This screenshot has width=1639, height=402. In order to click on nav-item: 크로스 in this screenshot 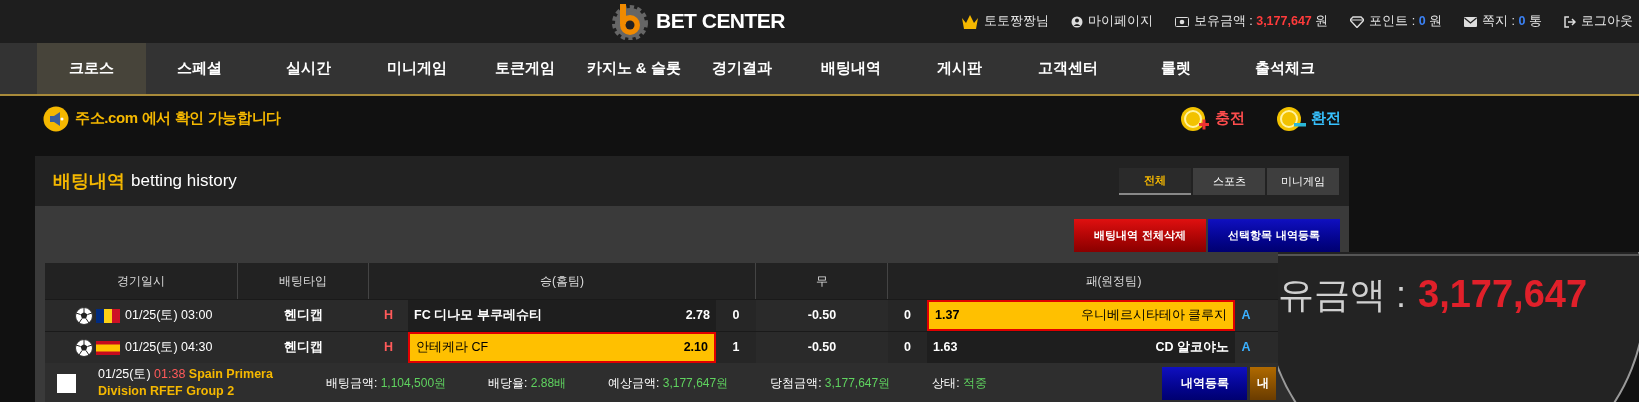, I will do `click(91, 68)`.